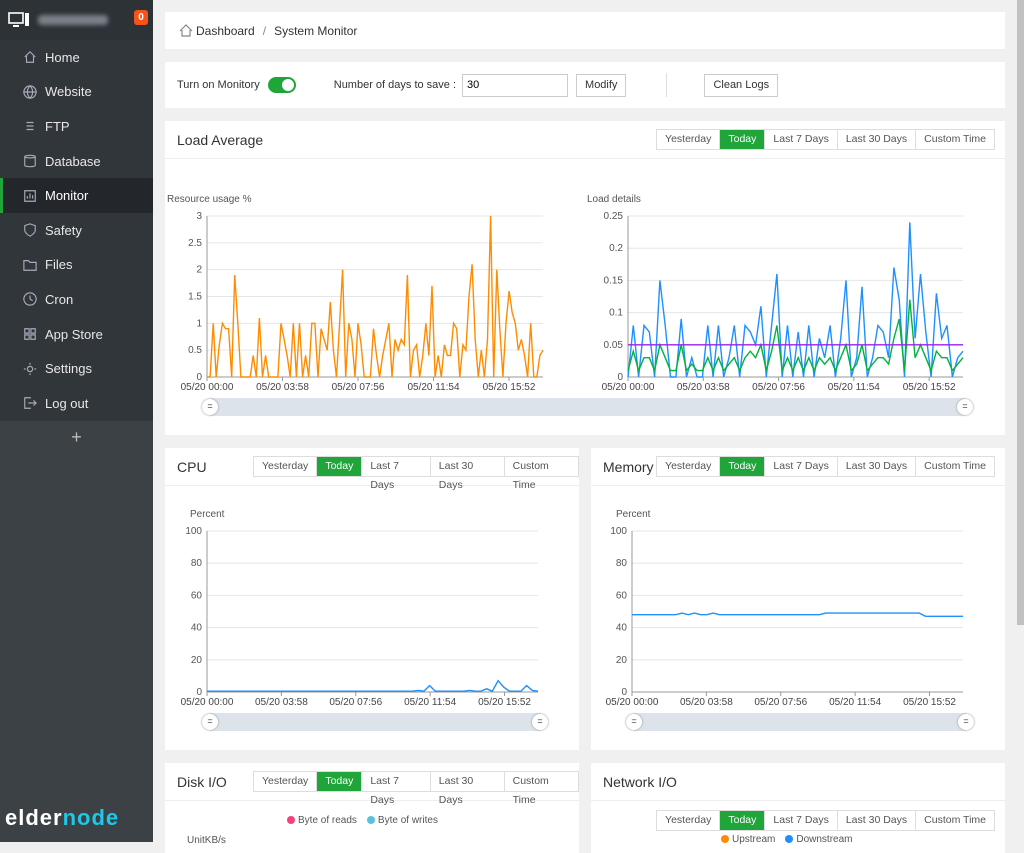 Image resolution: width=1024 pixels, height=853 pixels. What do you see at coordinates (632, 702) in the screenshot?
I see `x-tick-label: 05/20 00:00` at bounding box center [632, 702].